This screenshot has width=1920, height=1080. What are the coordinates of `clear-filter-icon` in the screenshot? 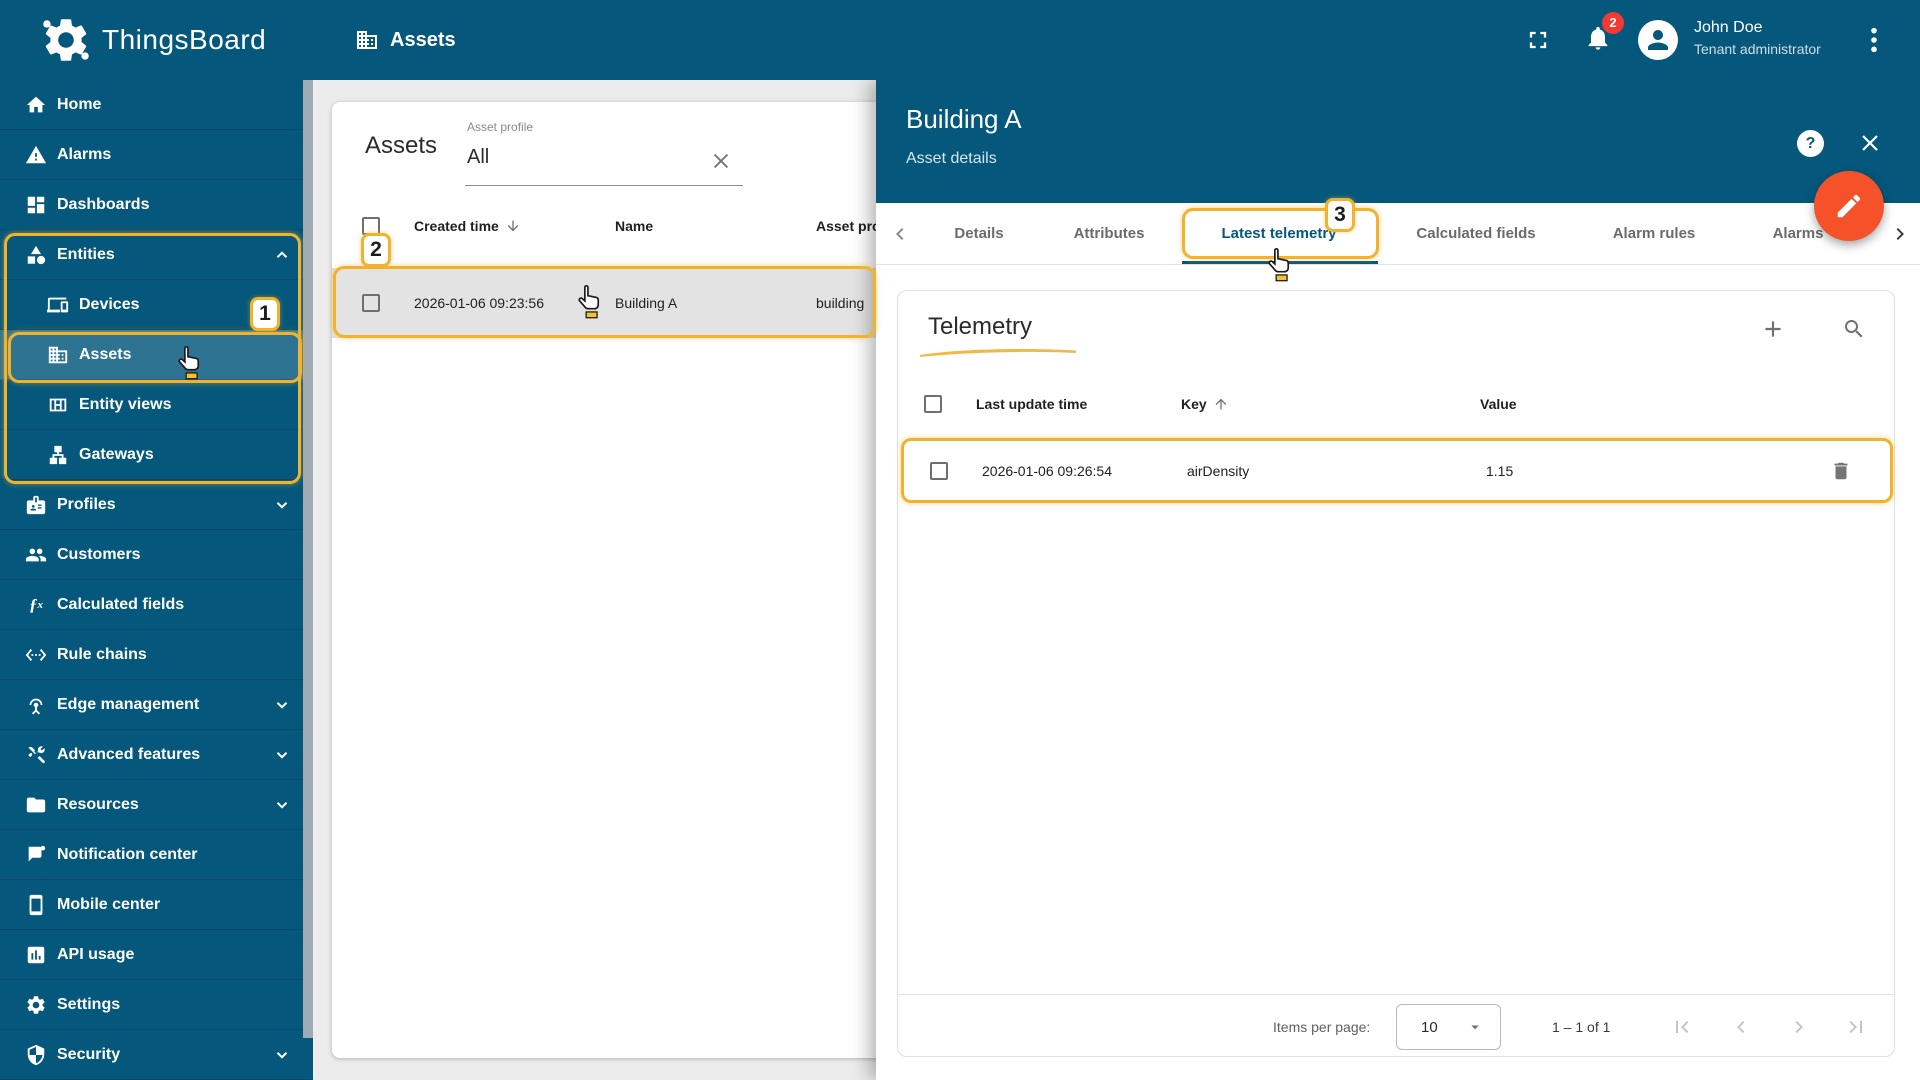 It's located at (721, 161).